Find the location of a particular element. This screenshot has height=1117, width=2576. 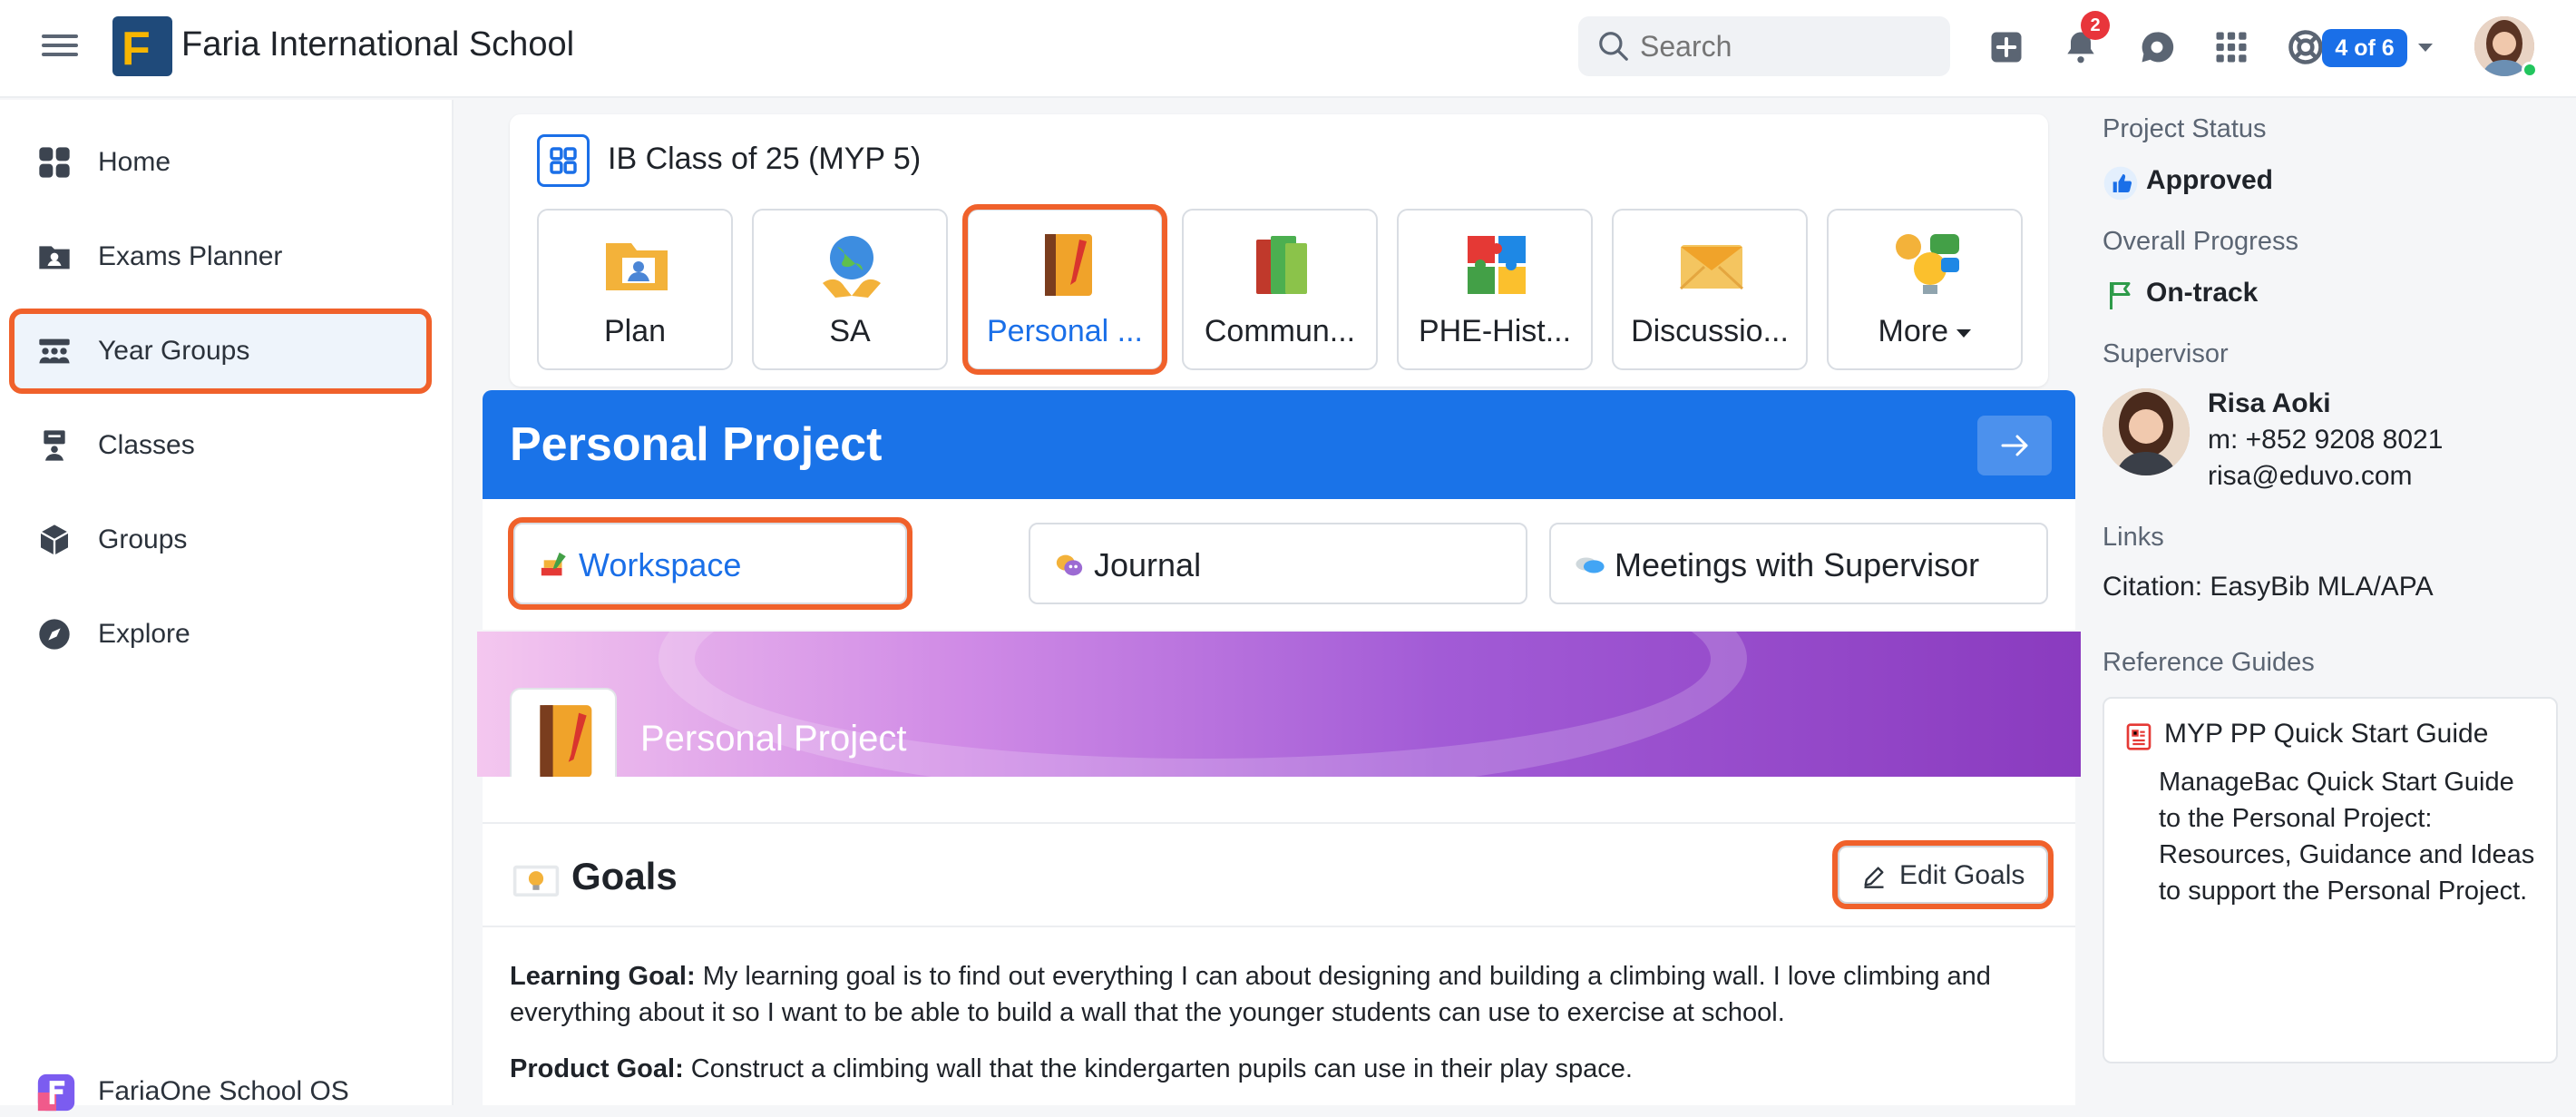

guides-label: Reference Guides is located at coordinates (2209, 662).